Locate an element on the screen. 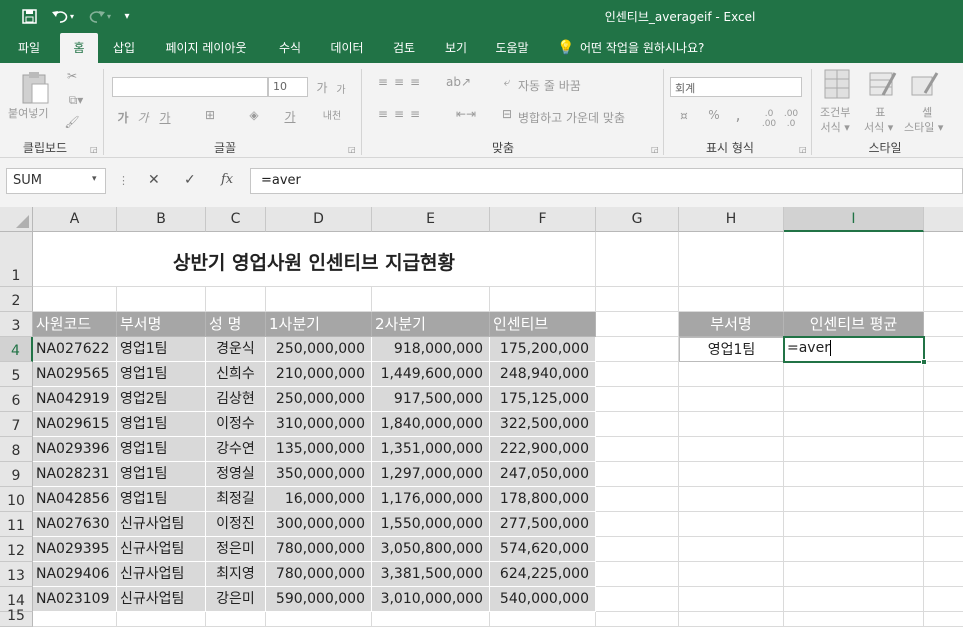 The width and height of the screenshot is (963, 627). save-icon is located at coordinates (29, 16).